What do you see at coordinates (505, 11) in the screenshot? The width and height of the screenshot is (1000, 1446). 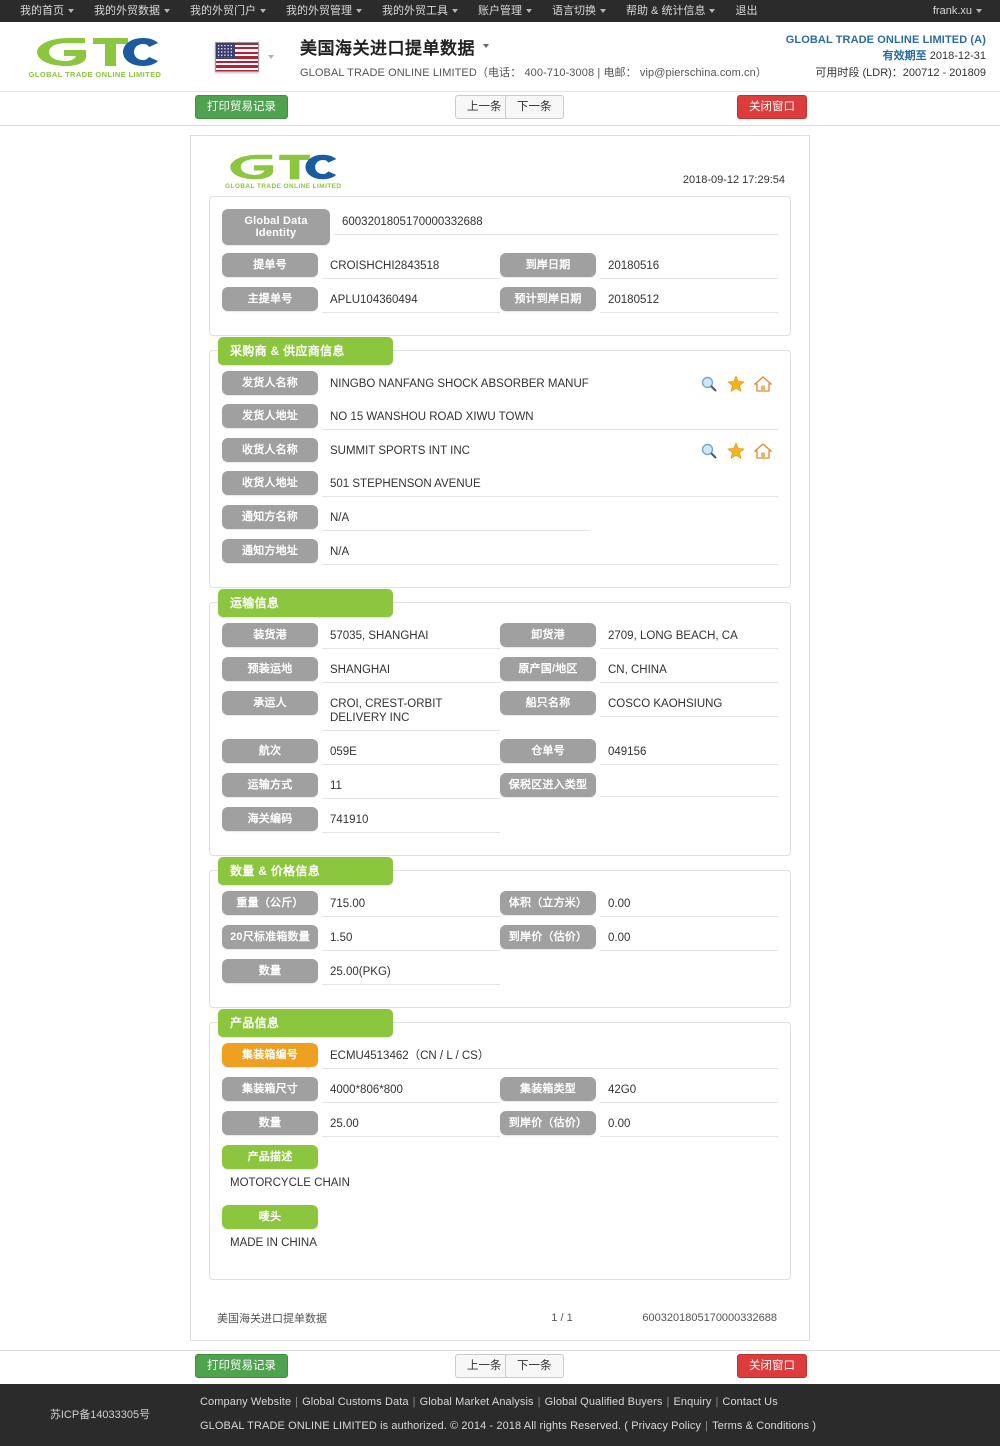 I see `nav-item-account: 账户管理` at bounding box center [505, 11].